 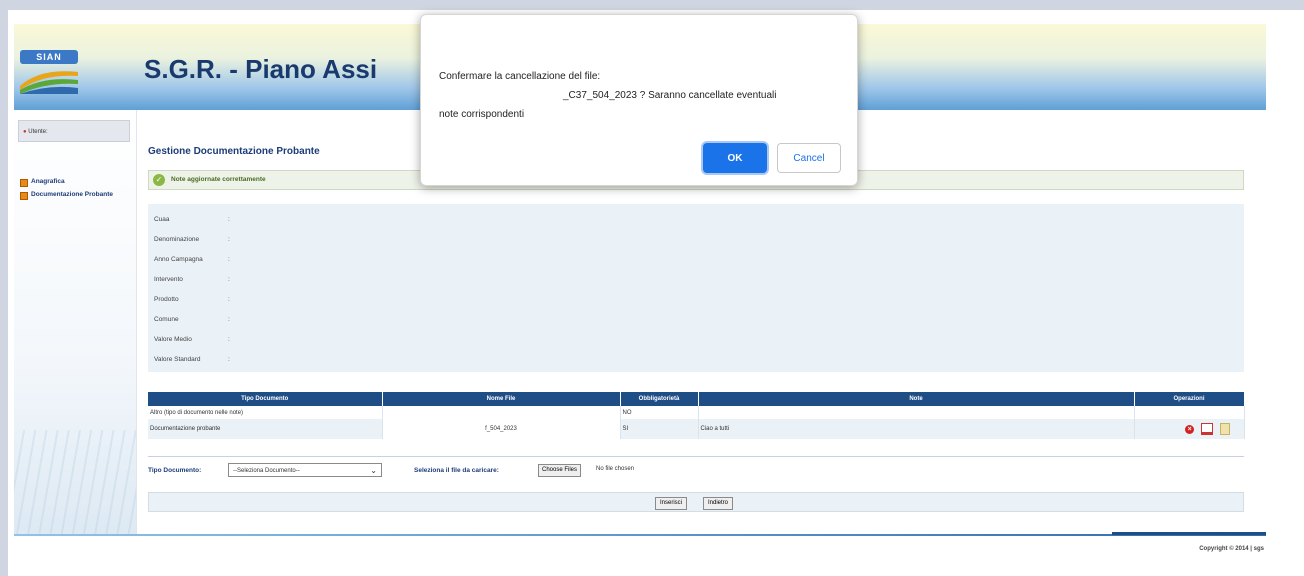 I want to click on column-header-nome-file: Nome File, so click(x=501, y=399).